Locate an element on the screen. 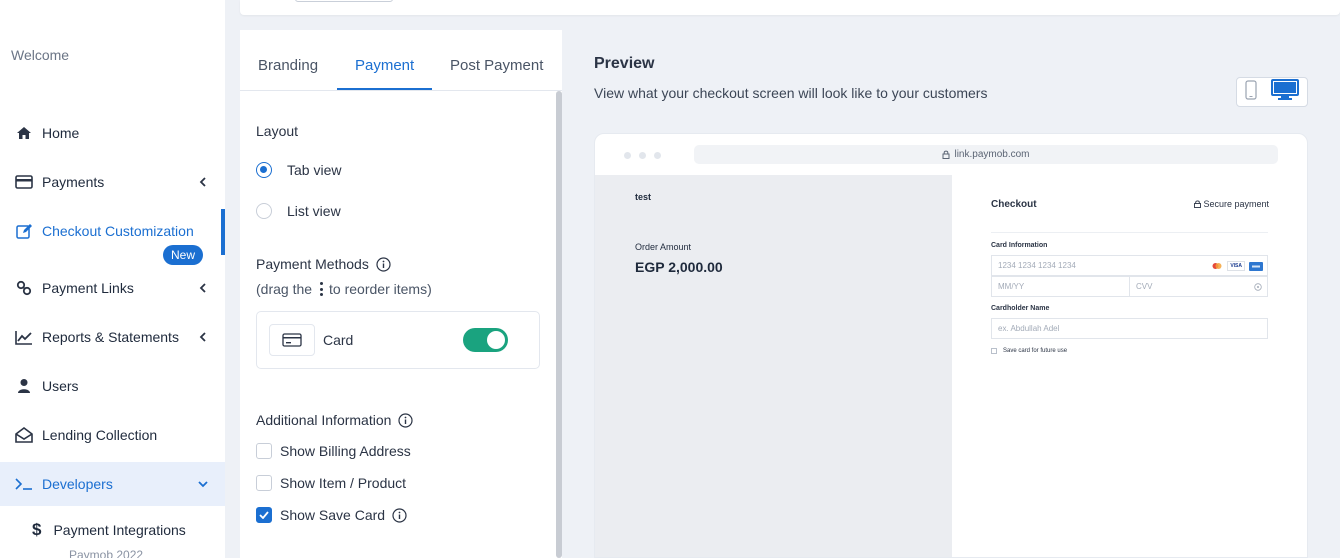  terminal-icon is located at coordinates (24, 484).